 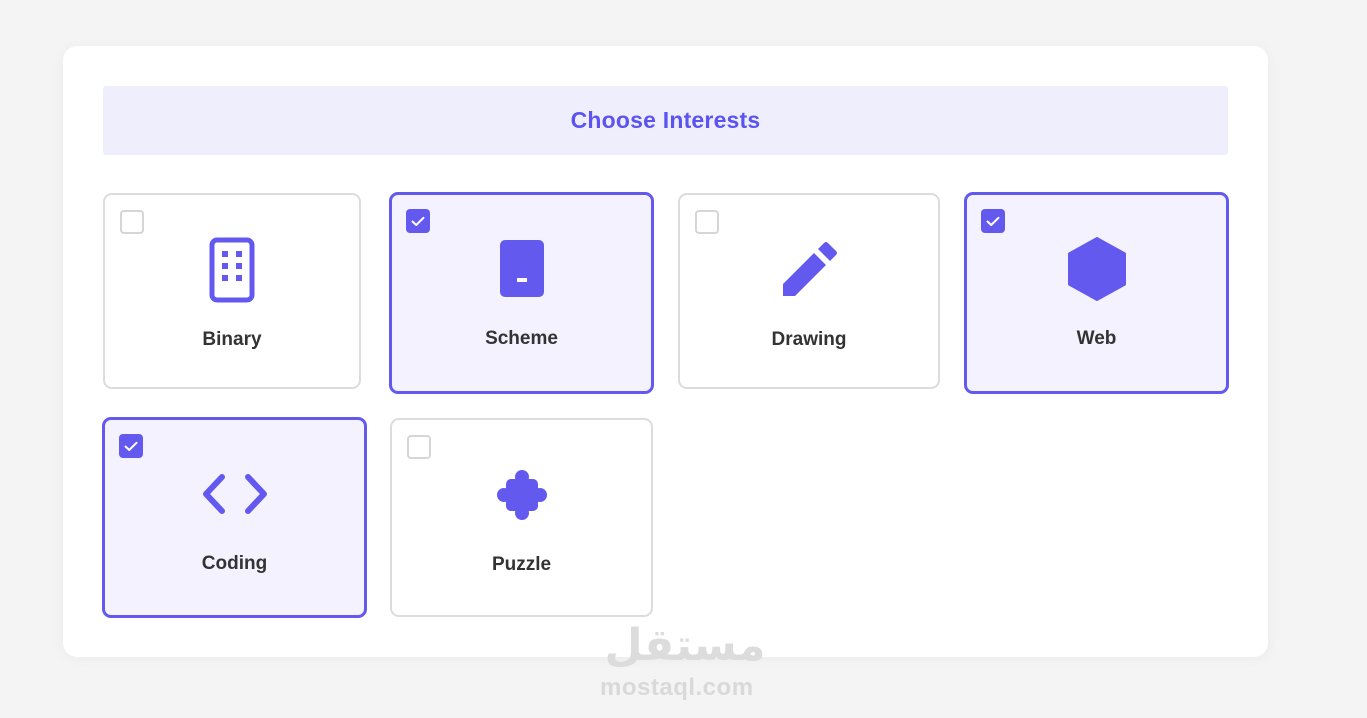 What do you see at coordinates (232, 270) in the screenshot?
I see `building-icon` at bounding box center [232, 270].